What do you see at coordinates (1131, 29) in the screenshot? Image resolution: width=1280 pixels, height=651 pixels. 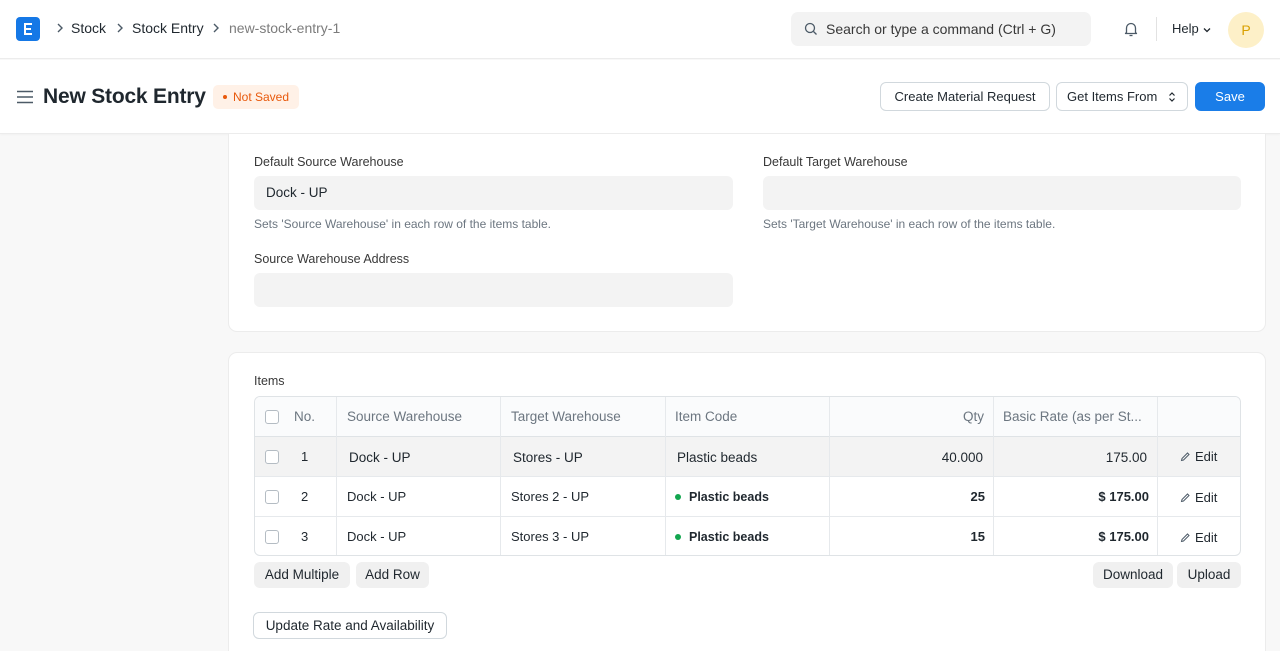 I see `notification-bell-icon` at bounding box center [1131, 29].